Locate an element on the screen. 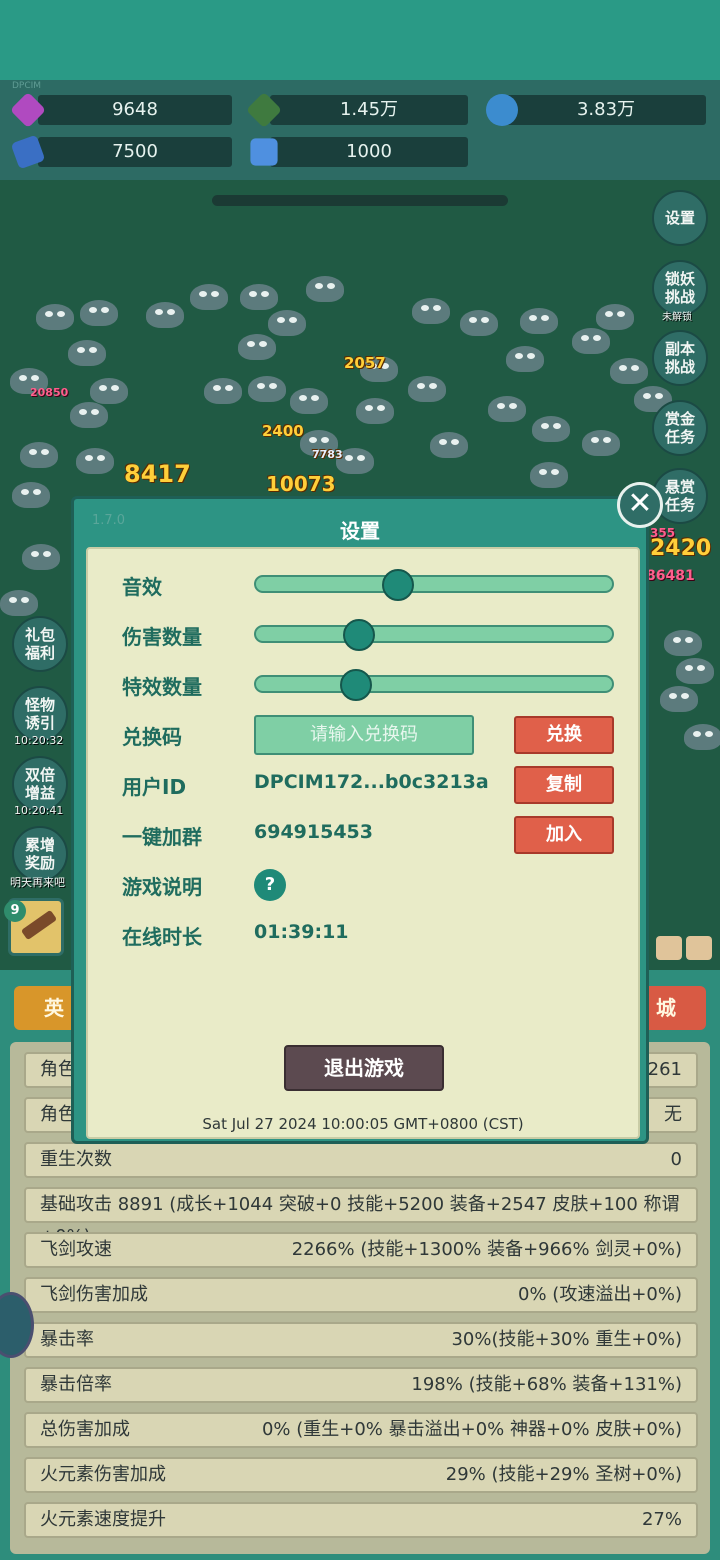 This screenshot has height=1560, width=720. settings-button-label: 设置 is located at coordinates (679, 218).